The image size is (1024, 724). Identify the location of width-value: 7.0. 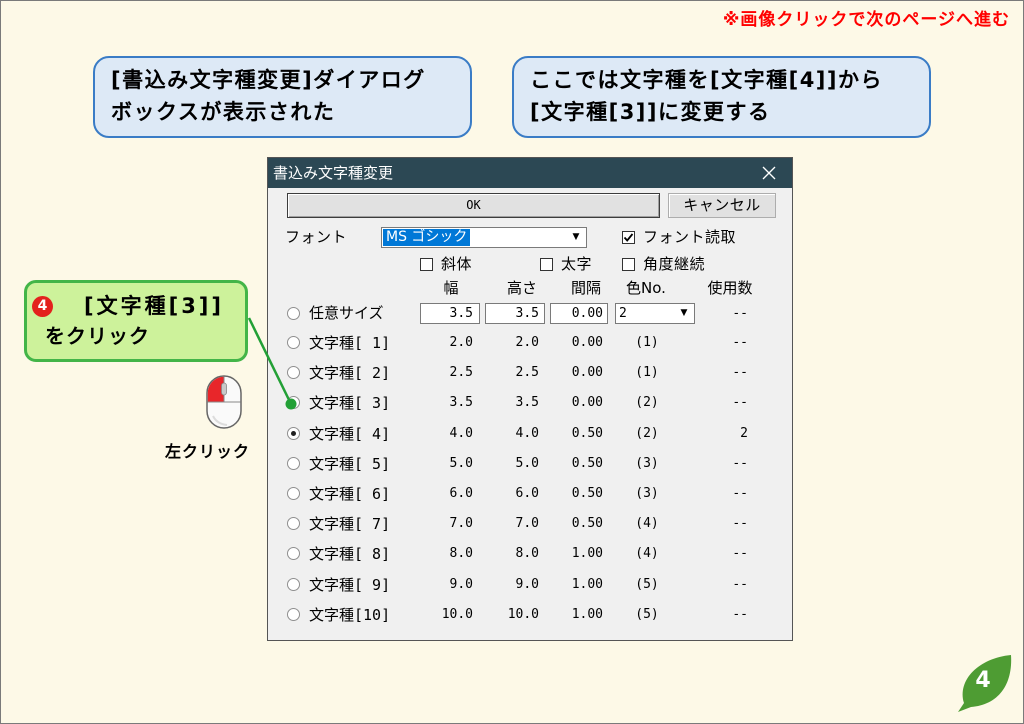
(461, 524).